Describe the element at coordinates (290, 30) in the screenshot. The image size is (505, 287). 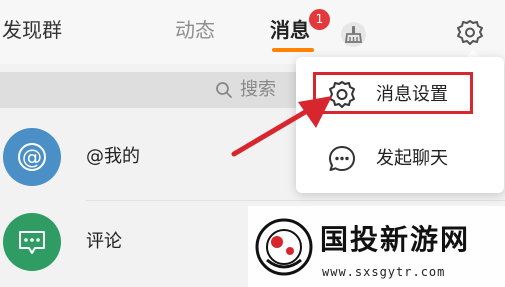
I see `tab-messages: 消息` at that location.